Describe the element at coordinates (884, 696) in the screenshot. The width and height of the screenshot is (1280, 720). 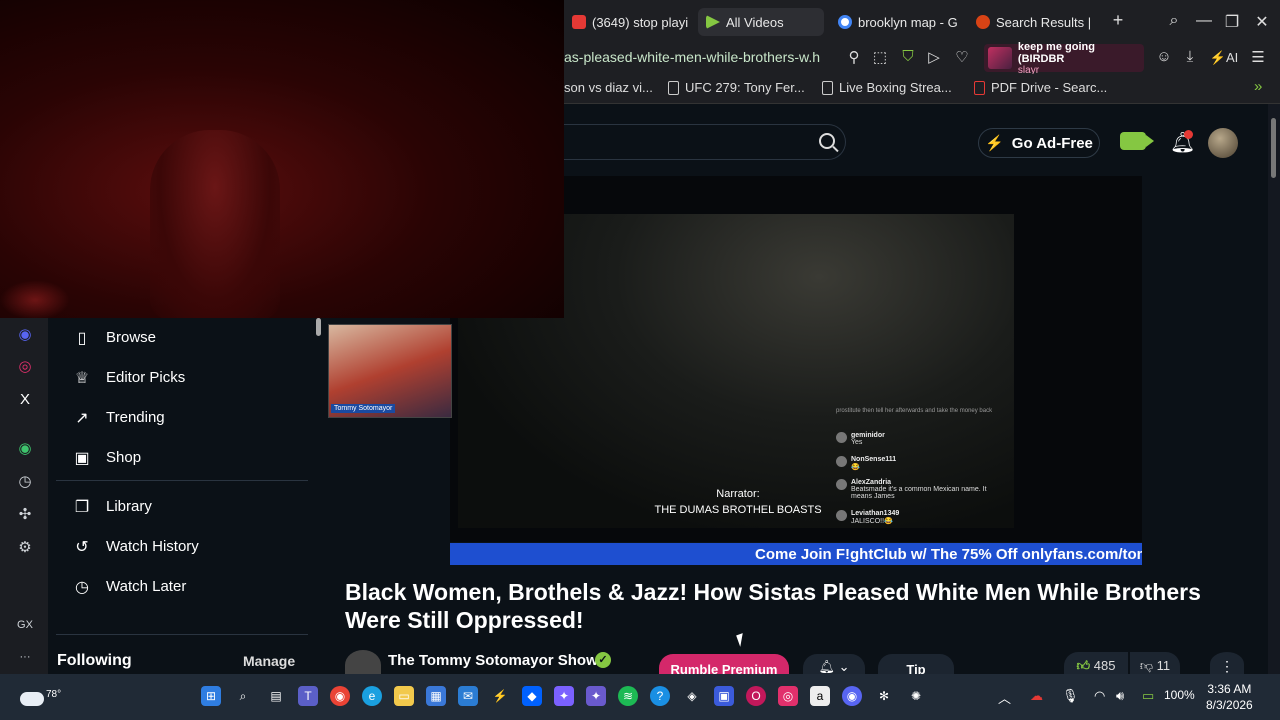
I see `chatgpt-icon: ✻` at that location.